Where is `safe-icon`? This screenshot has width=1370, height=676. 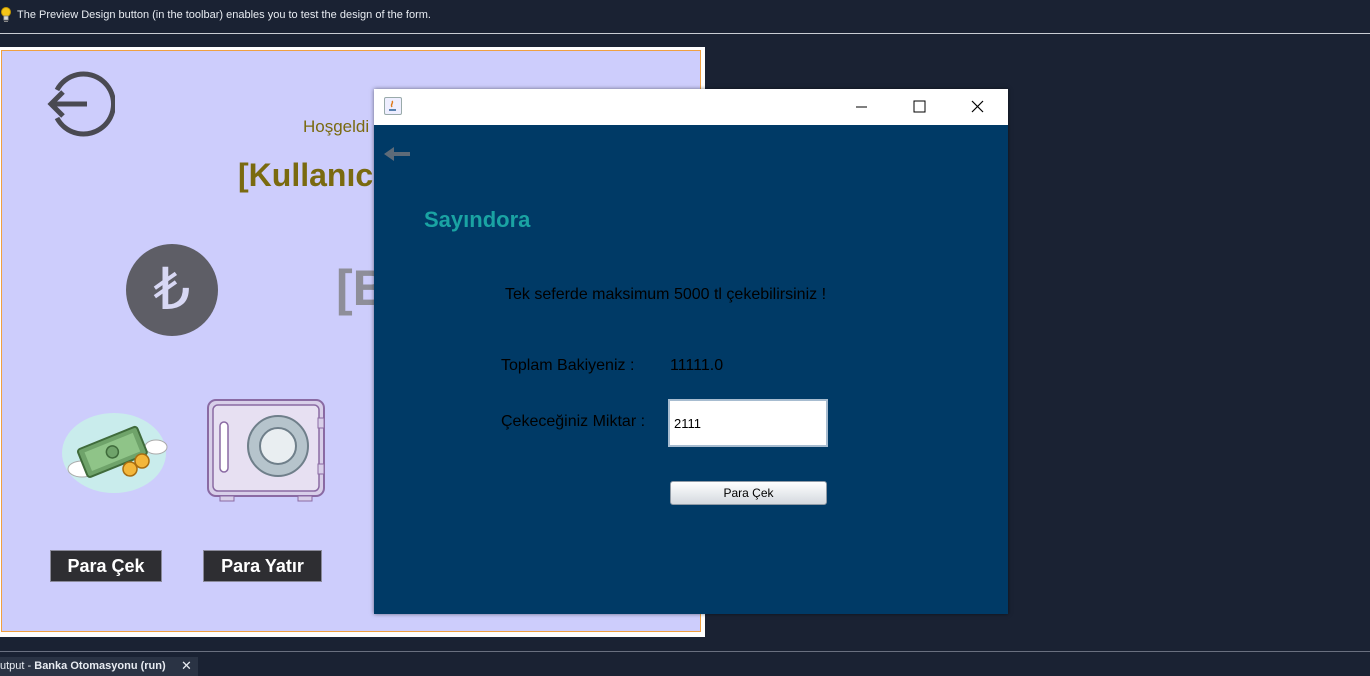
safe-icon is located at coordinates (266, 450).